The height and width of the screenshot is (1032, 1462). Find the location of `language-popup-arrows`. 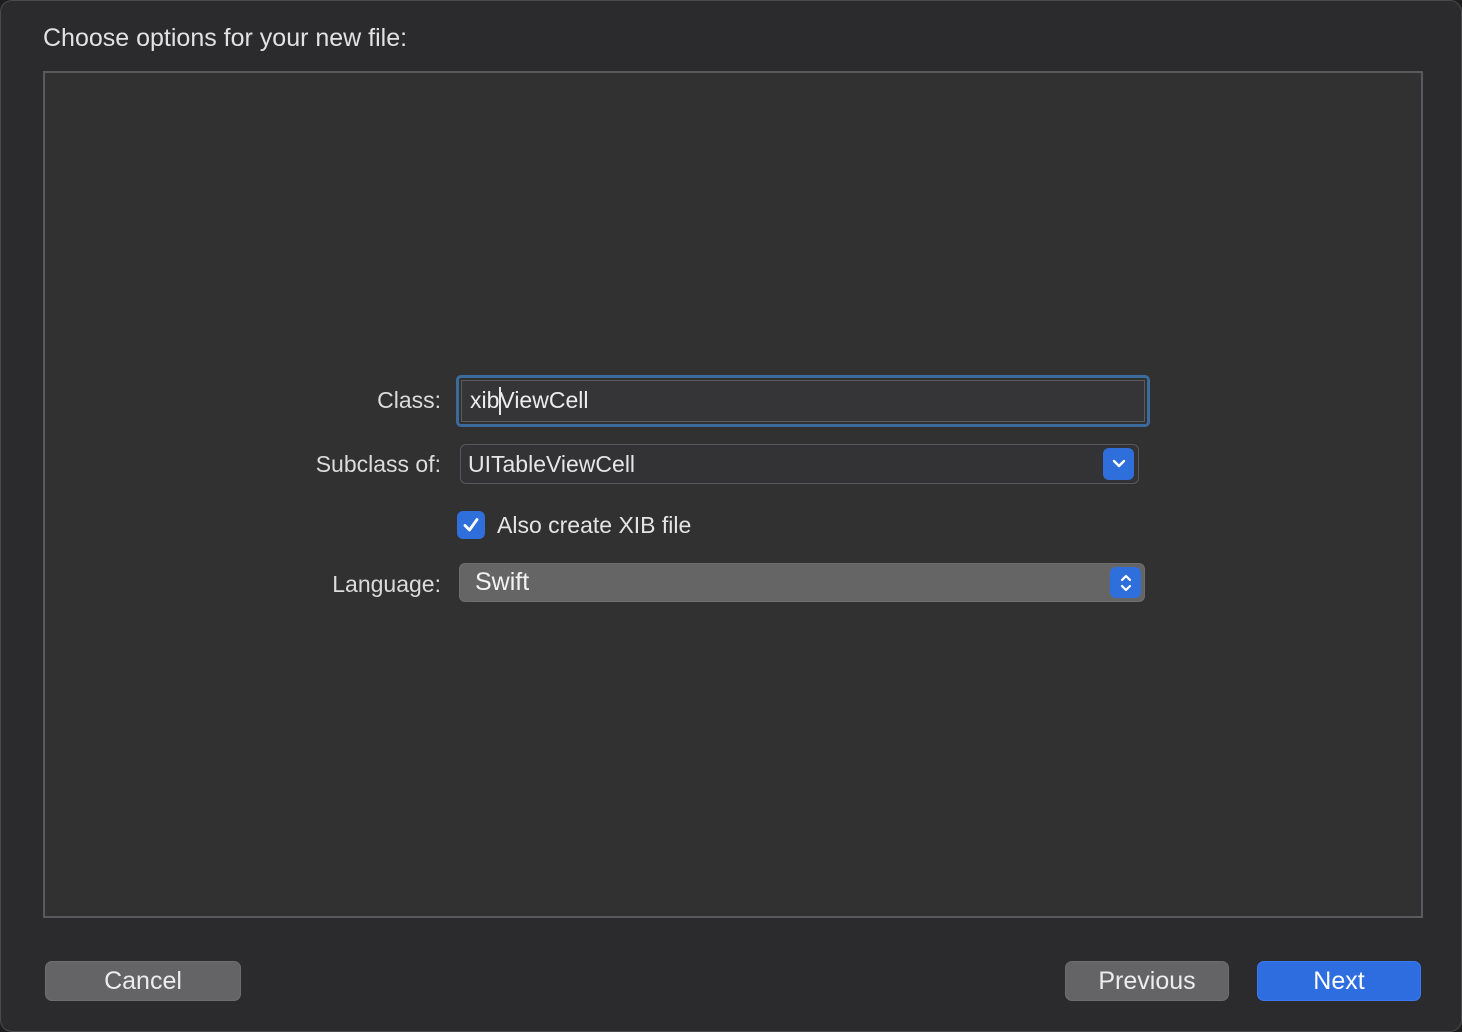

language-popup-arrows is located at coordinates (1125, 582).